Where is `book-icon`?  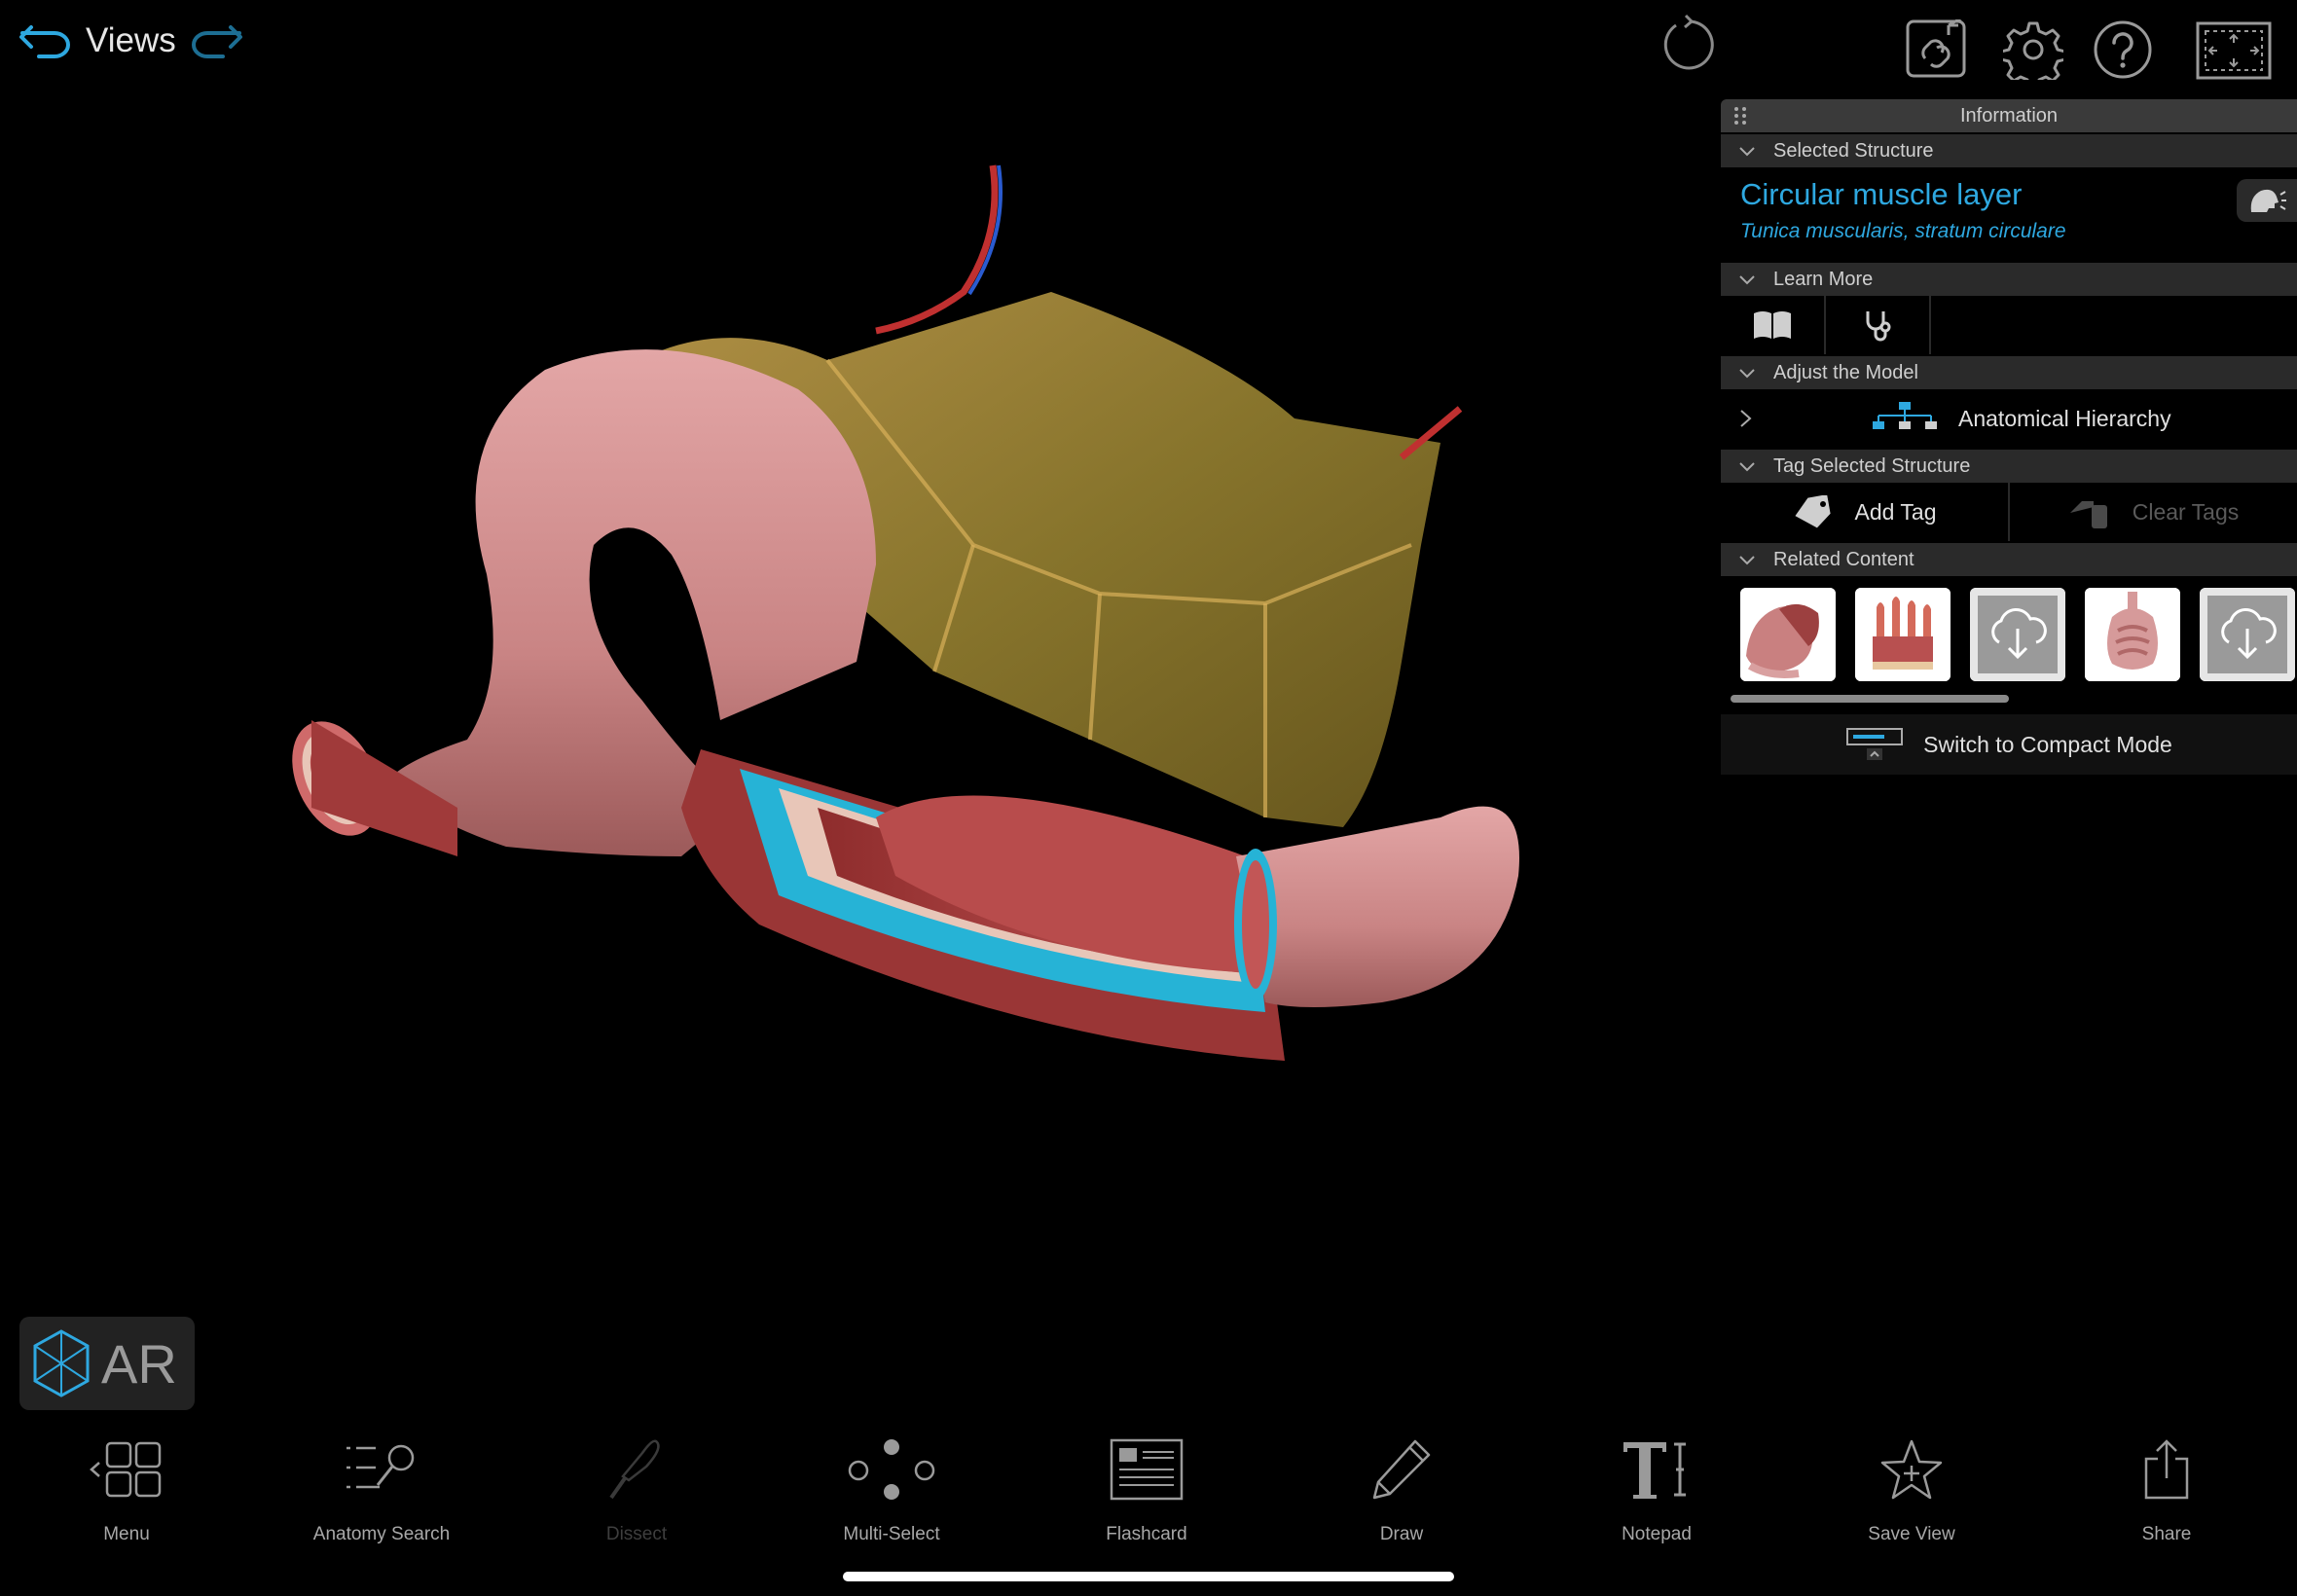
book-icon is located at coordinates (1772, 325).